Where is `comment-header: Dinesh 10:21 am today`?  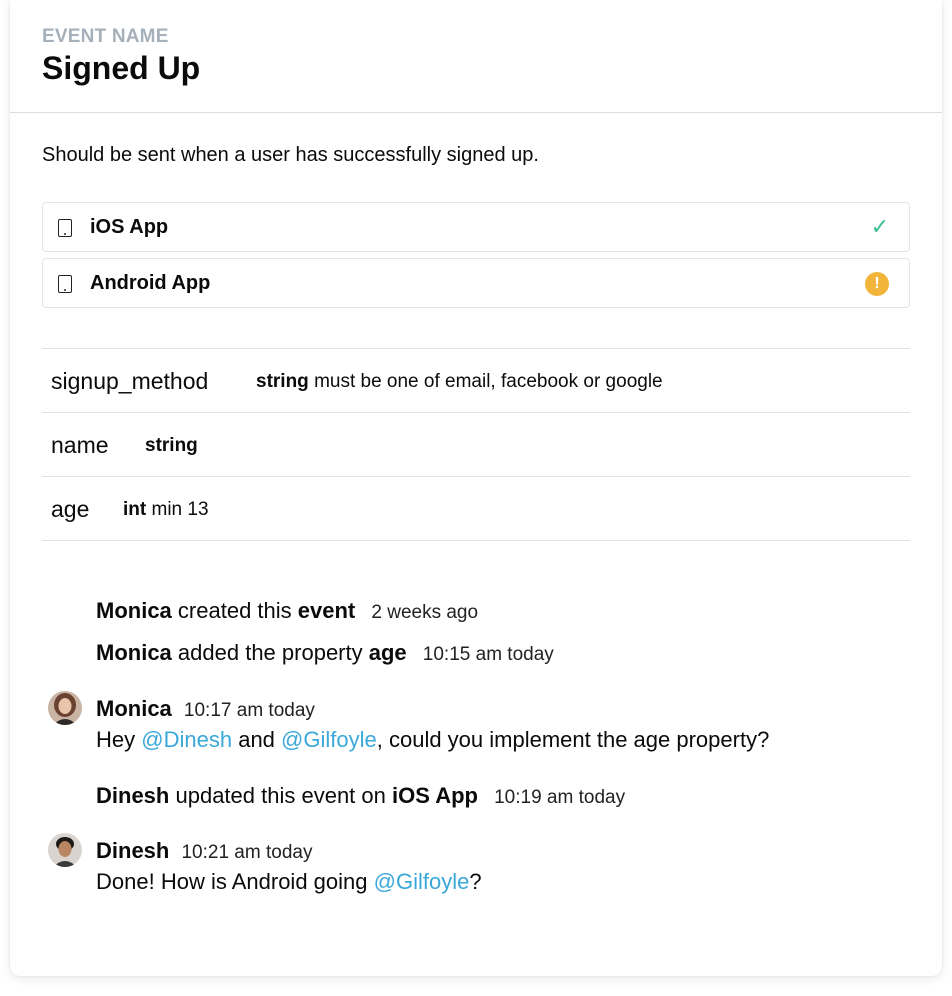 comment-header: Dinesh 10:21 am today is located at coordinates (204, 851).